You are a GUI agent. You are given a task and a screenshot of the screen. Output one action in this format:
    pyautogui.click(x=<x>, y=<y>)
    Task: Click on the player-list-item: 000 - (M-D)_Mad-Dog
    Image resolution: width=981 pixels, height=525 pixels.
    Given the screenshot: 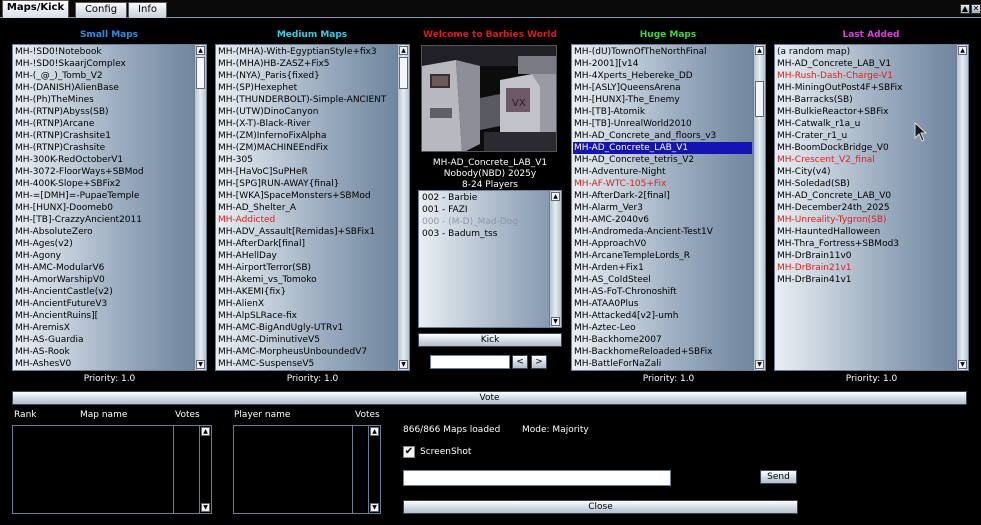 What is the action you would take?
    pyautogui.click(x=484, y=222)
    